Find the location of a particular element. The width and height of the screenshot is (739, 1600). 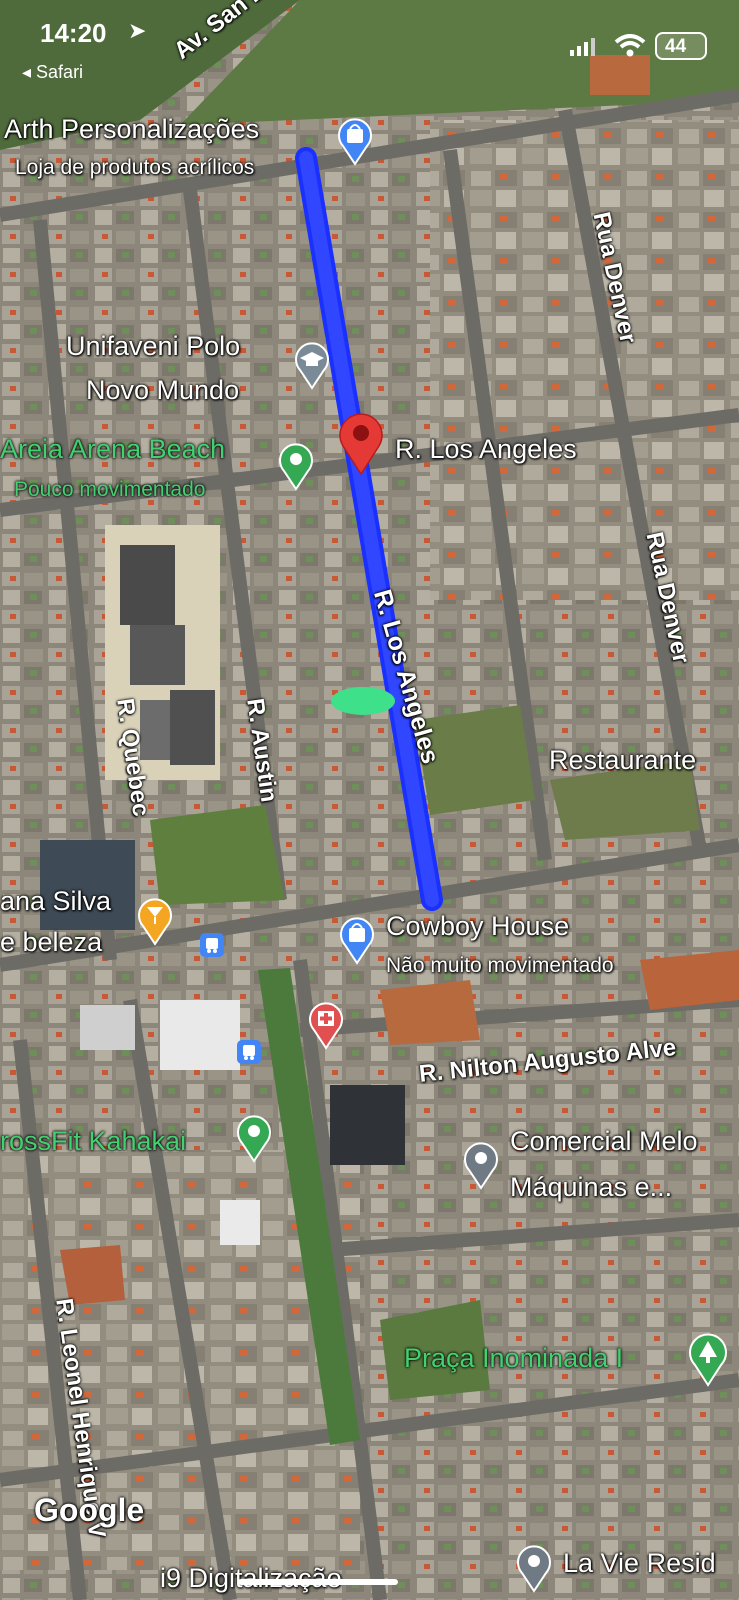

place-comercial-line1: Comercial Melo is located at coordinates (604, 1141).